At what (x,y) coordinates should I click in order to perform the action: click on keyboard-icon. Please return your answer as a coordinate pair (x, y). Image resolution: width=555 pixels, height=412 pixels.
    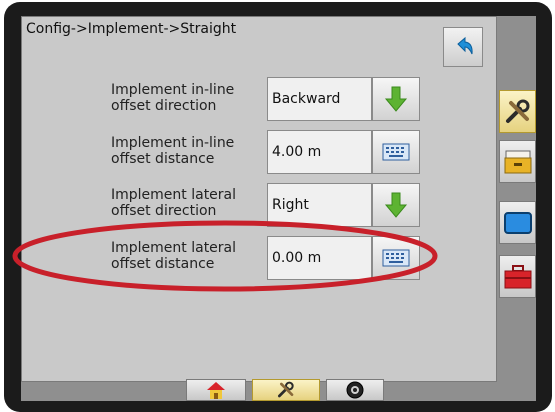
    Looking at the image, I should click on (396, 152).